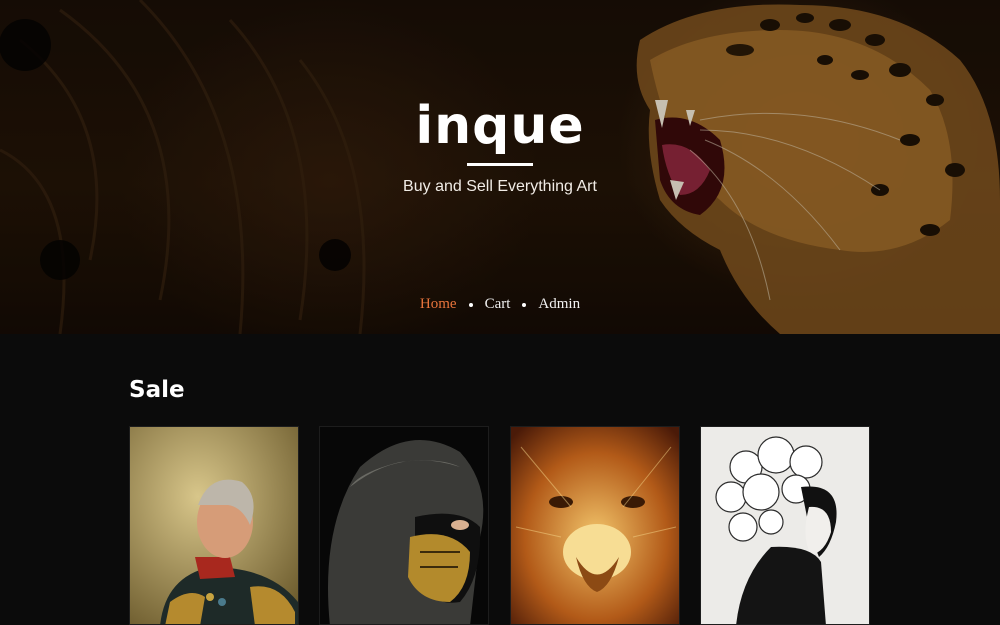 The width and height of the screenshot is (1000, 625). I want to click on nav-home-link: Home, so click(438, 304).